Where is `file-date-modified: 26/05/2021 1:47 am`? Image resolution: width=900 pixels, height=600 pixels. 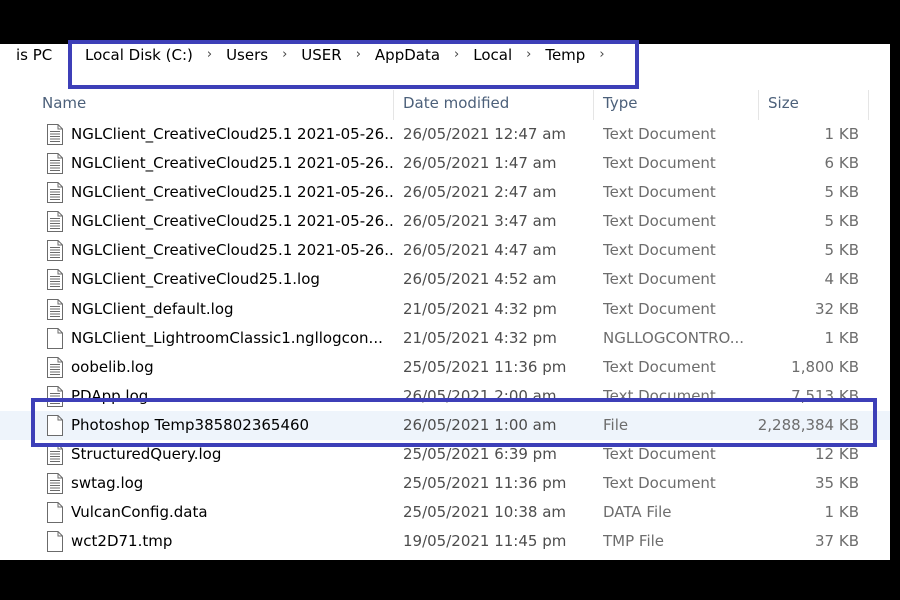 file-date-modified: 26/05/2021 1:47 am is located at coordinates (480, 163).